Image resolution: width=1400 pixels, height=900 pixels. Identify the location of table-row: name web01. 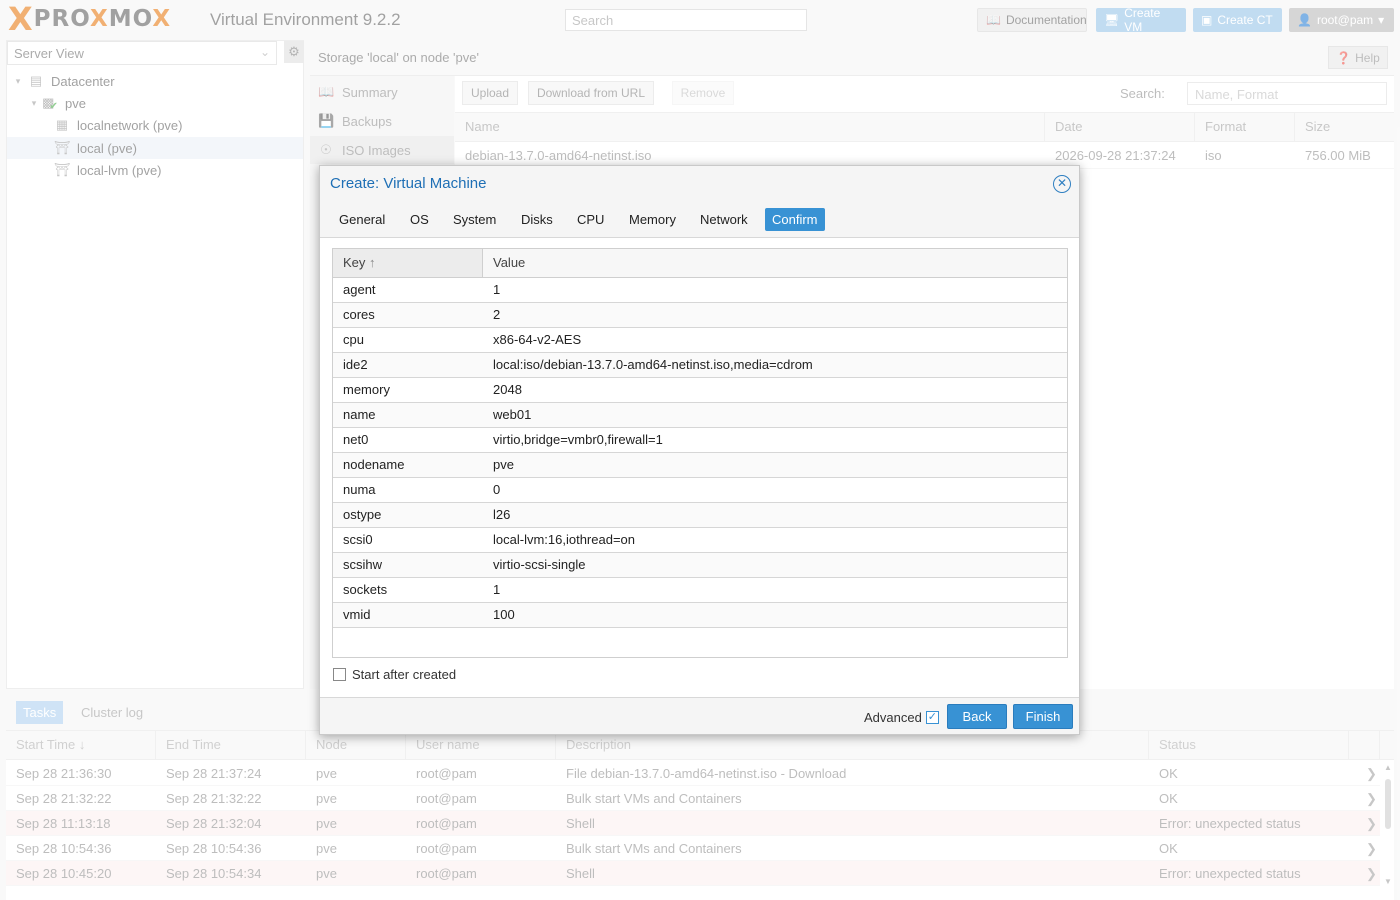
(700, 415).